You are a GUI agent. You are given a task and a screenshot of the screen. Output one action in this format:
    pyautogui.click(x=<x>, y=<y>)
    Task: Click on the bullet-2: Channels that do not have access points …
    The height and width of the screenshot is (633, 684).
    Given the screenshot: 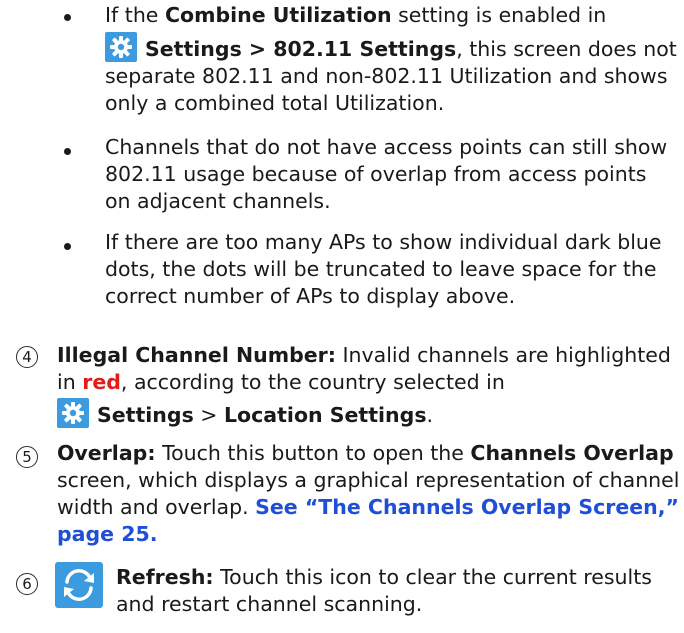 What is the action you would take?
    pyautogui.click(x=386, y=174)
    